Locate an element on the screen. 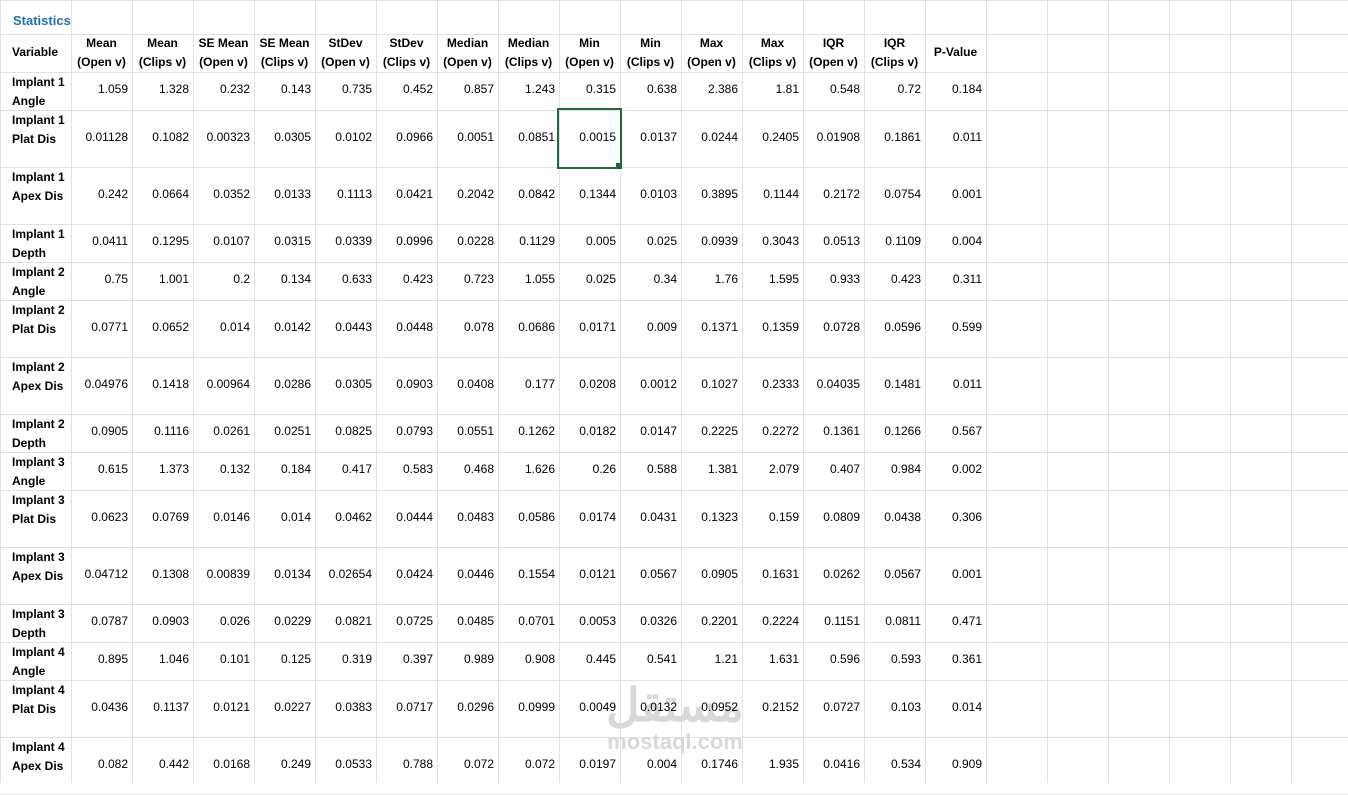 The width and height of the screenshot is (1348, 795). table-cell: 0.423 is located at coordinates (404, 279).